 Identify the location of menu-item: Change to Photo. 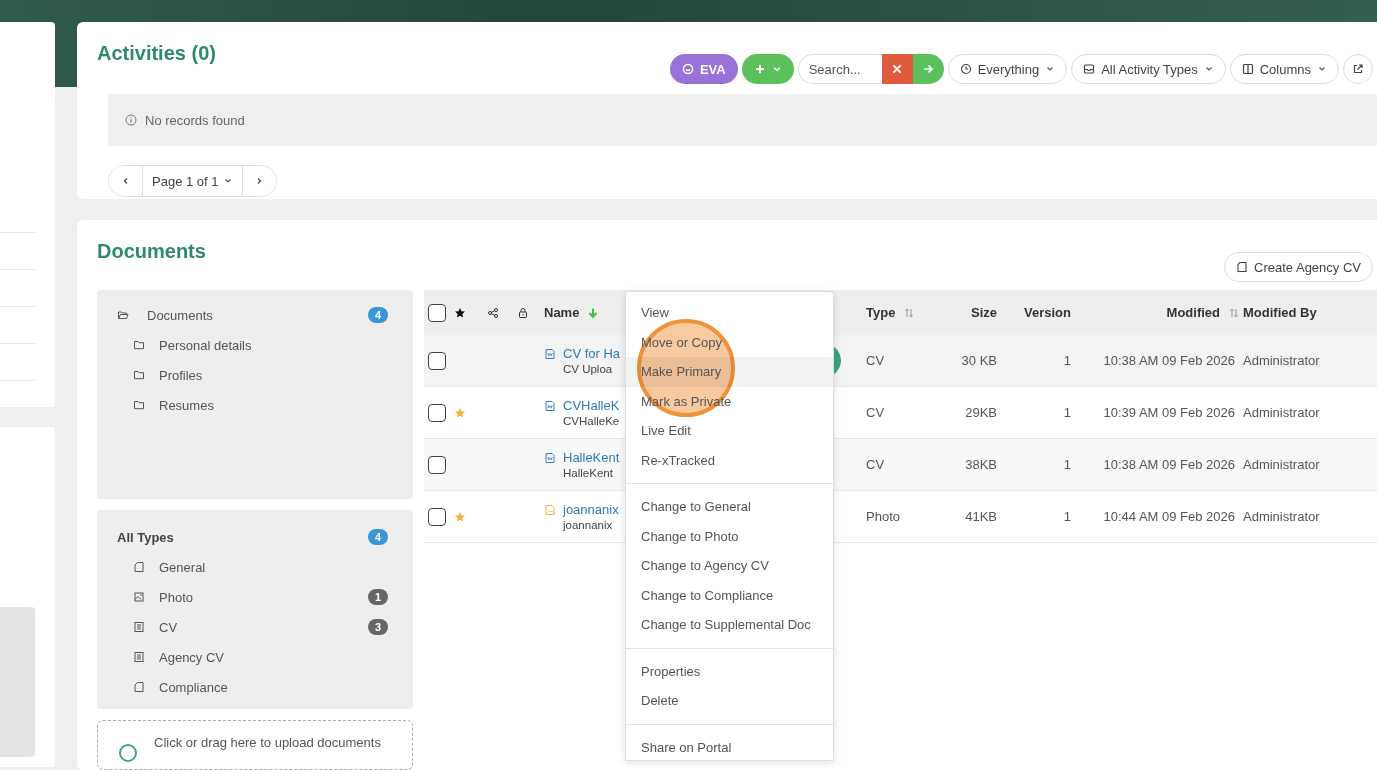
(729, 536).